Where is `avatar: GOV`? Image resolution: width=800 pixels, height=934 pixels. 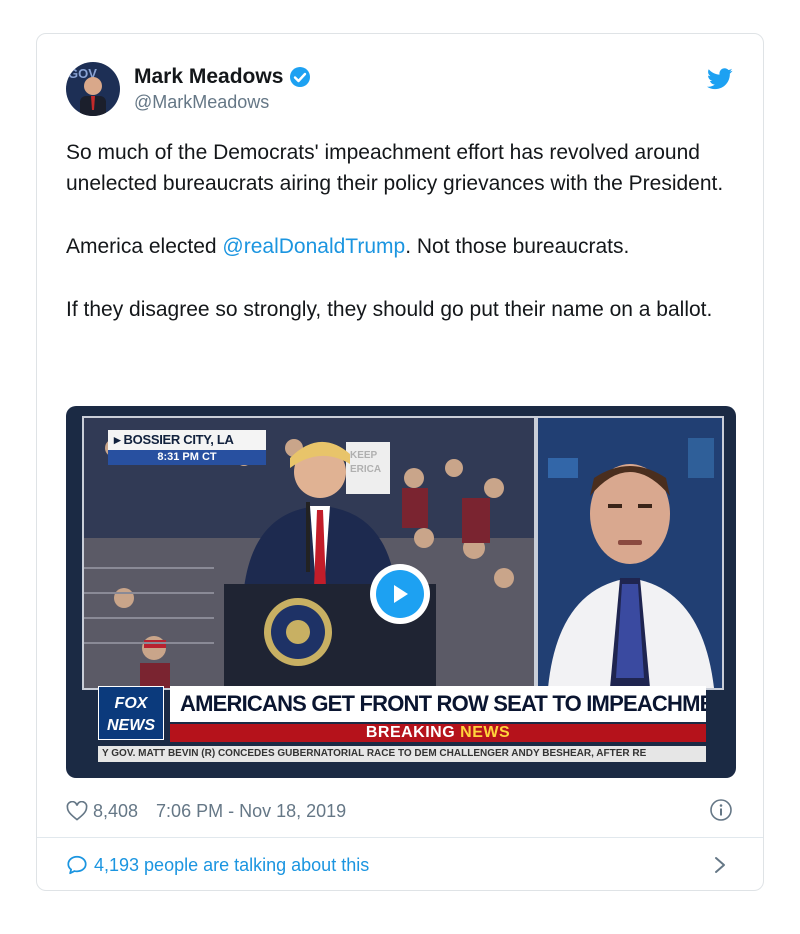 avatar: GOV is located at coordinates (93, 89).